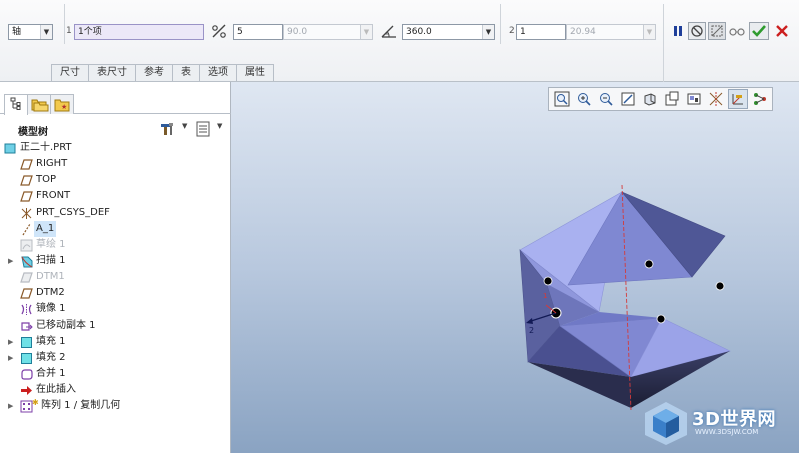 The width and height of the screenshot is (799, 453). I want to click on datum-display-filters-button, so click(716, 99).